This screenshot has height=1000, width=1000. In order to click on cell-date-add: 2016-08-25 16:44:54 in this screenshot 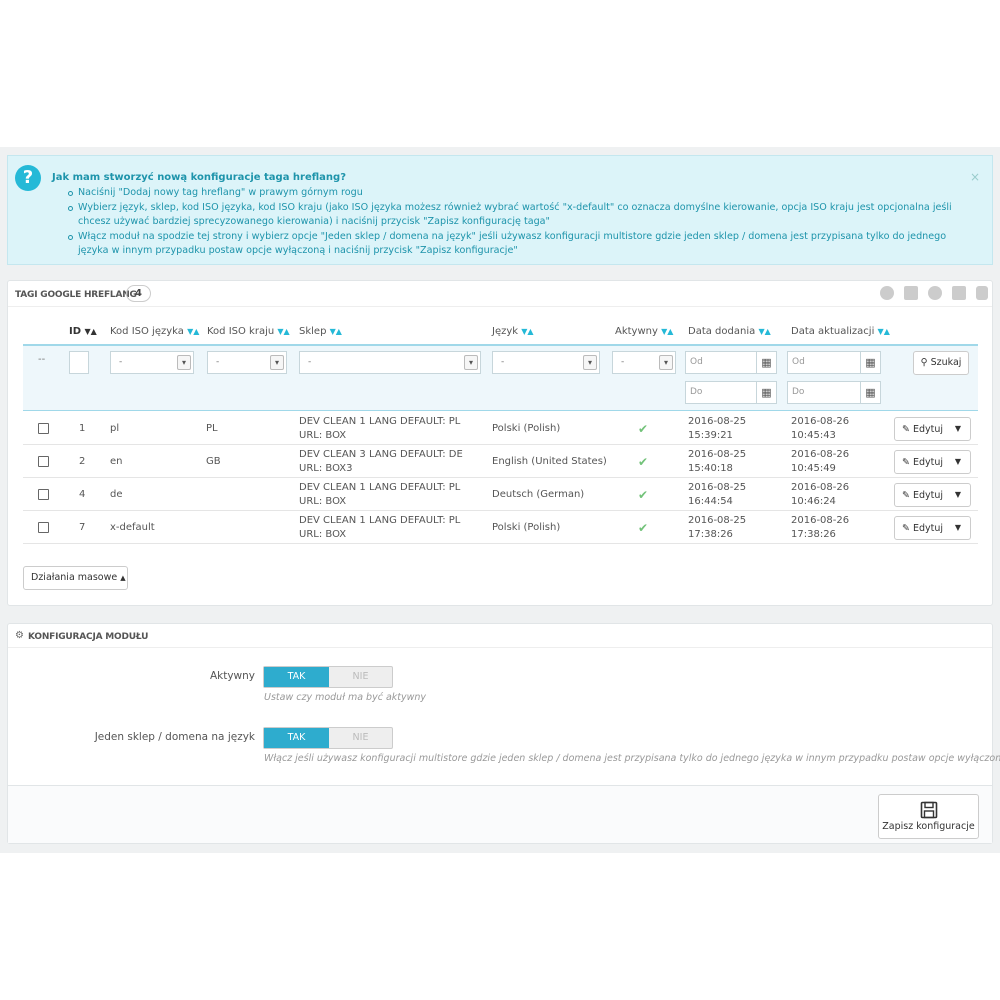, I will do `click(717, 494)`.